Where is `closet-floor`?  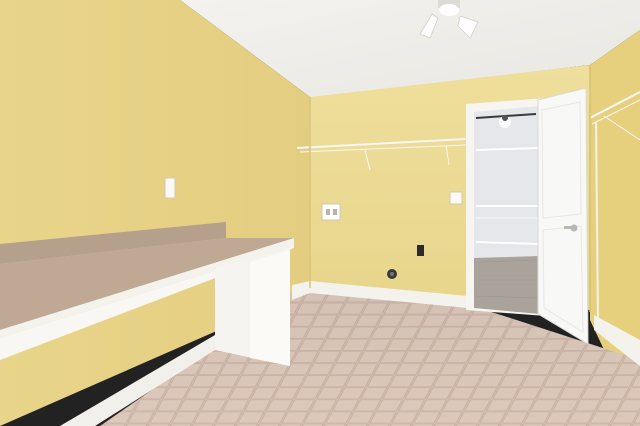 closet-floor is located at coordinates (507, 285).